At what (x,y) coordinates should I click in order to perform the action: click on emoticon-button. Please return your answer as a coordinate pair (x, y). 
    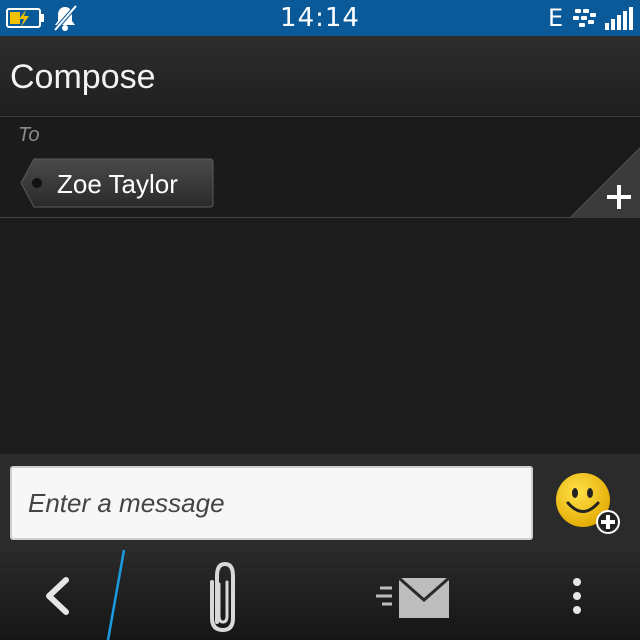
    Looking at the image, I should click on (589, 507).